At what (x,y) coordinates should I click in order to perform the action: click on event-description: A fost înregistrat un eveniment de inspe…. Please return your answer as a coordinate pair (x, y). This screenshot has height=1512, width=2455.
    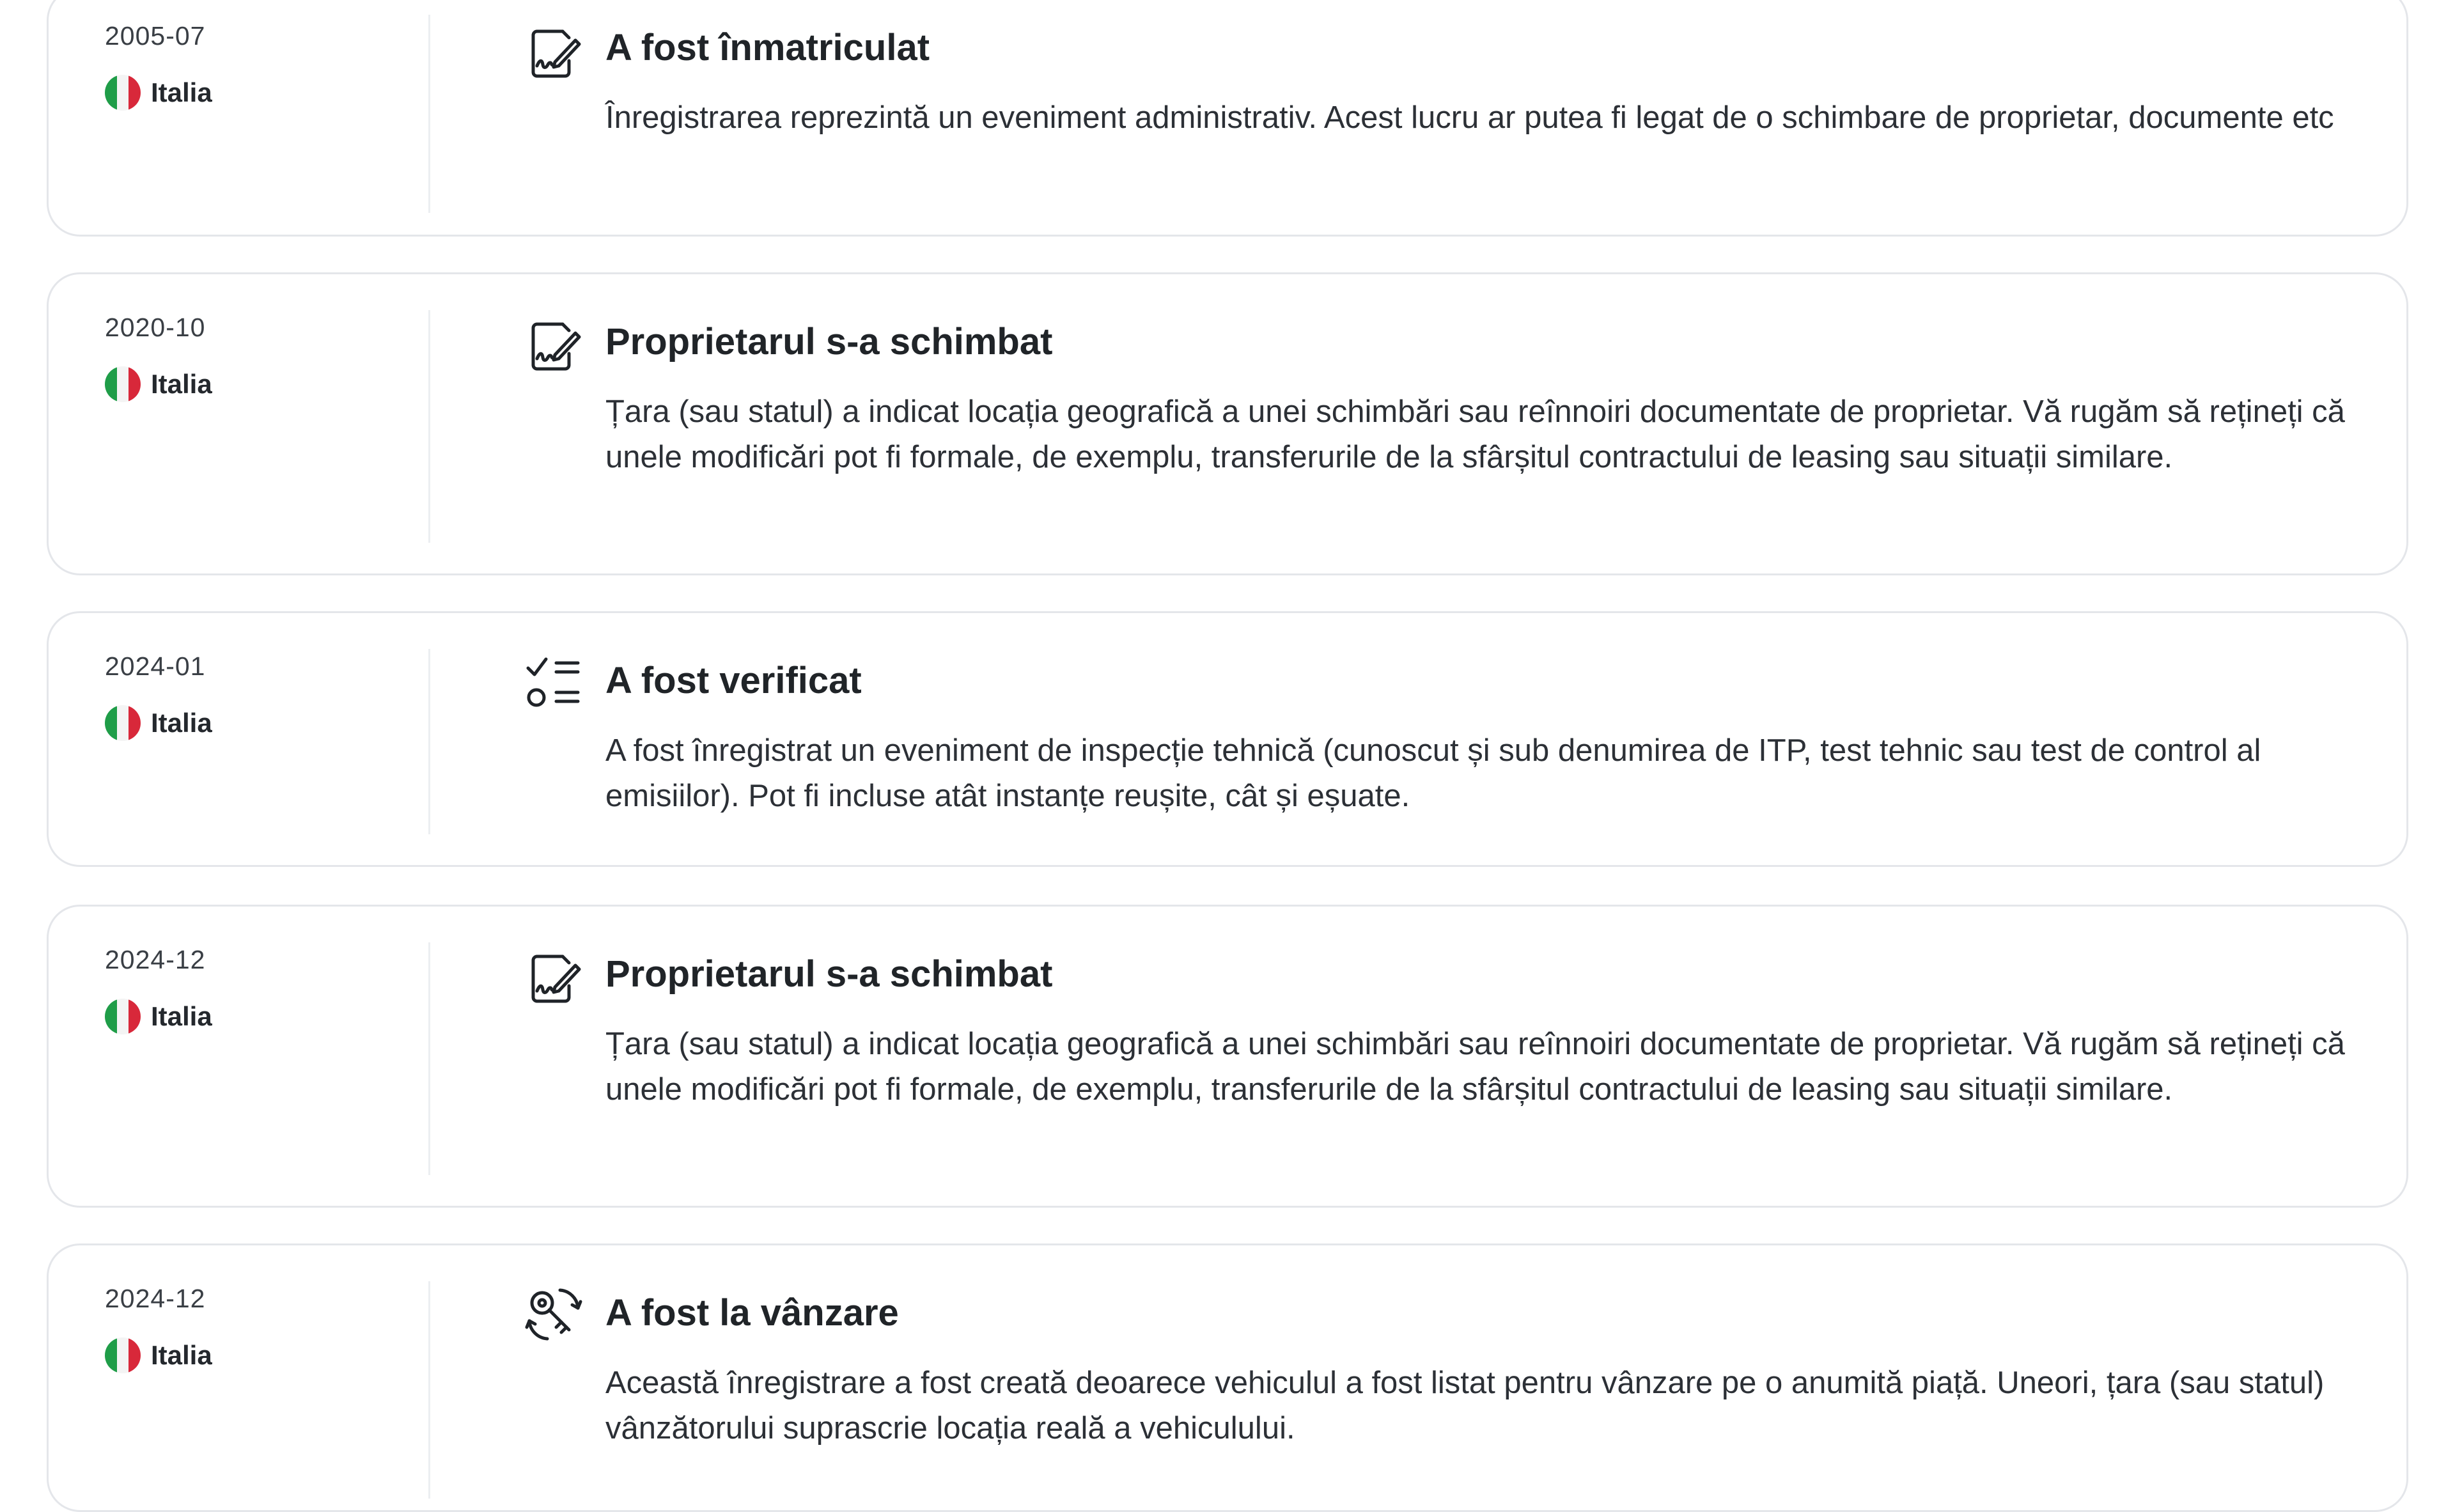
    Looking at the image, I should click on (1433, 773).